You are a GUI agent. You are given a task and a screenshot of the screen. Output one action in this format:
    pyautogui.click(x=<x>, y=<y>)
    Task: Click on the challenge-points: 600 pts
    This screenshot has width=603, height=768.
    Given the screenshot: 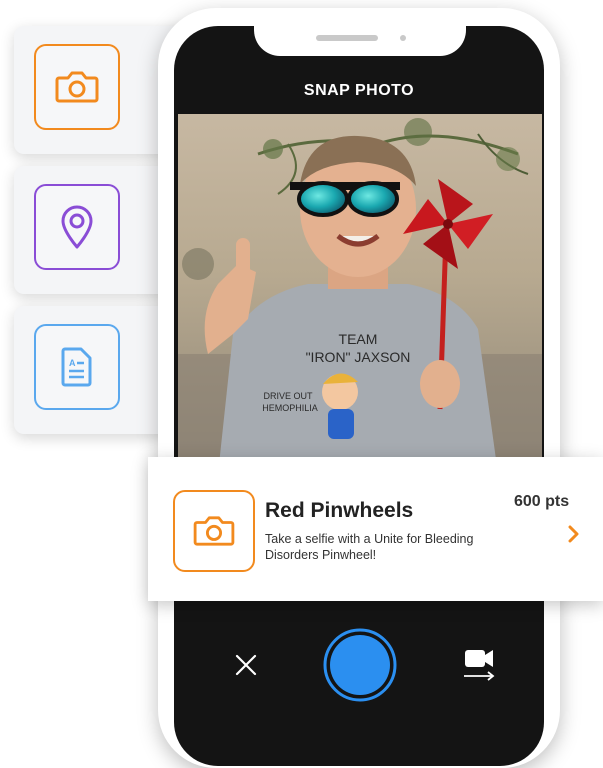 What is the action you would take?
    pyautogui.click(x=542, y=501)
    